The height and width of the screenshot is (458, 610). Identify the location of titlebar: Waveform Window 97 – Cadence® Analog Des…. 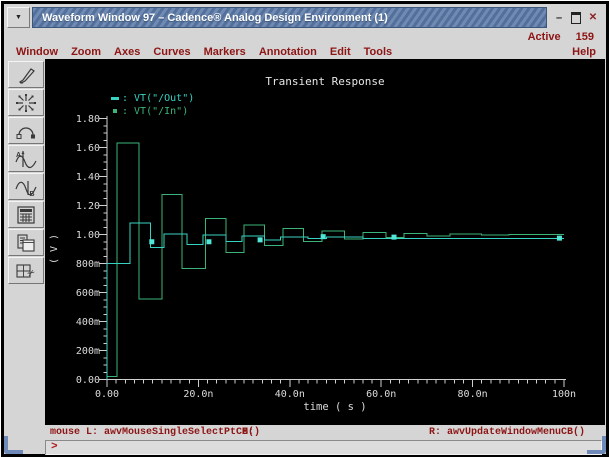
(289, 17).